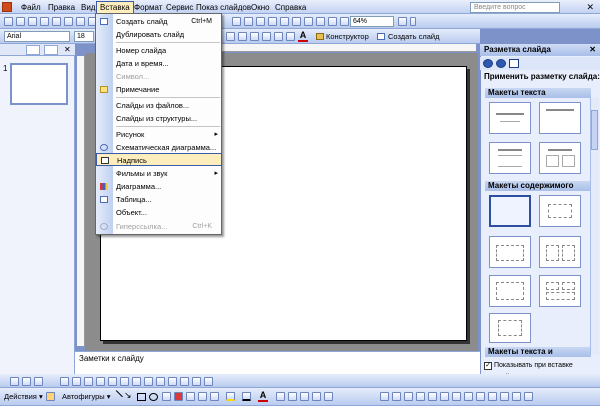 This screenshot has height=406, width=600. What do you see at coordinates (76, 381) in the screenshot?
I see `outline-down-icon` at bounding box center [76, 381].